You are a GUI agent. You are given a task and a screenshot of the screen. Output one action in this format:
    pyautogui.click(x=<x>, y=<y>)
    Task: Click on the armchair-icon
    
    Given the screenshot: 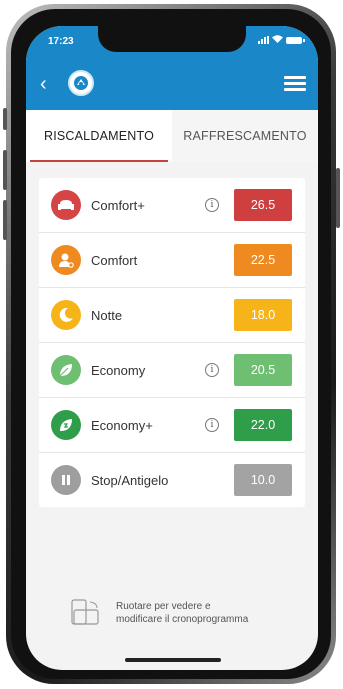 What is the action you would take?
    pyautogui.click(x=66, y=205)
    